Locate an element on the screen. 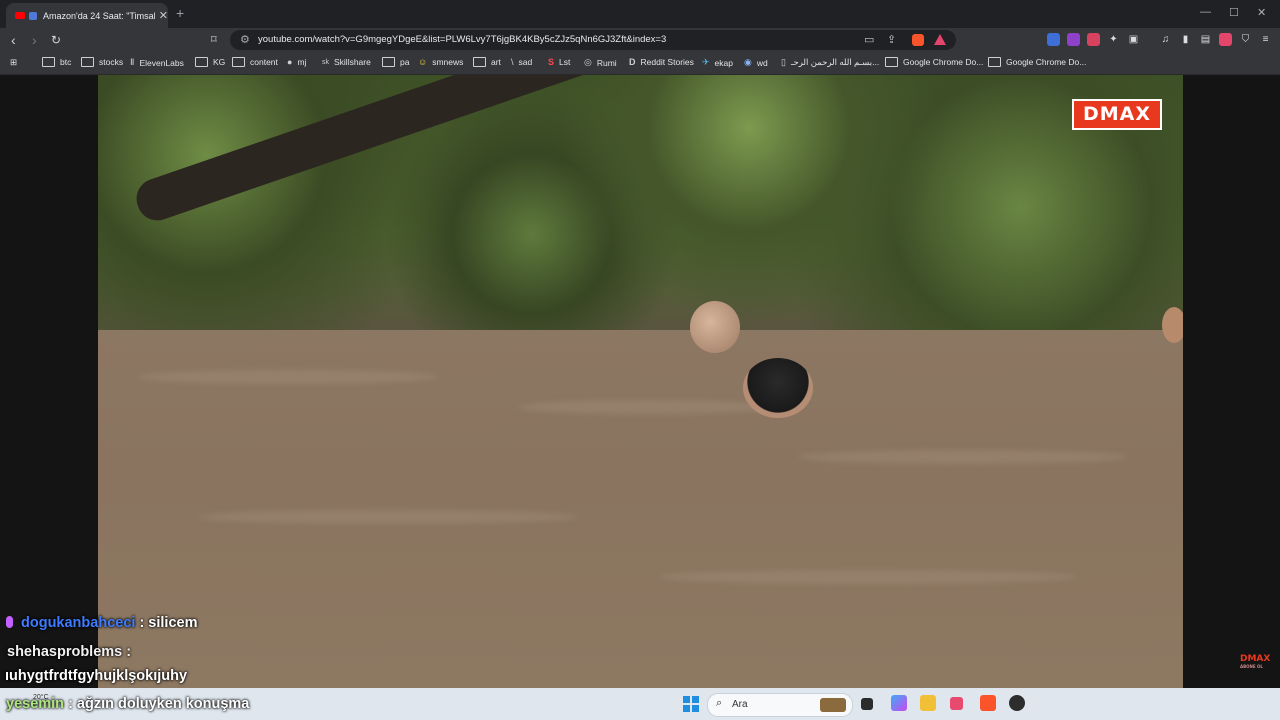 This screenshot has width=1280, height=720. leo-icon is located at coordinates (1225, 39).